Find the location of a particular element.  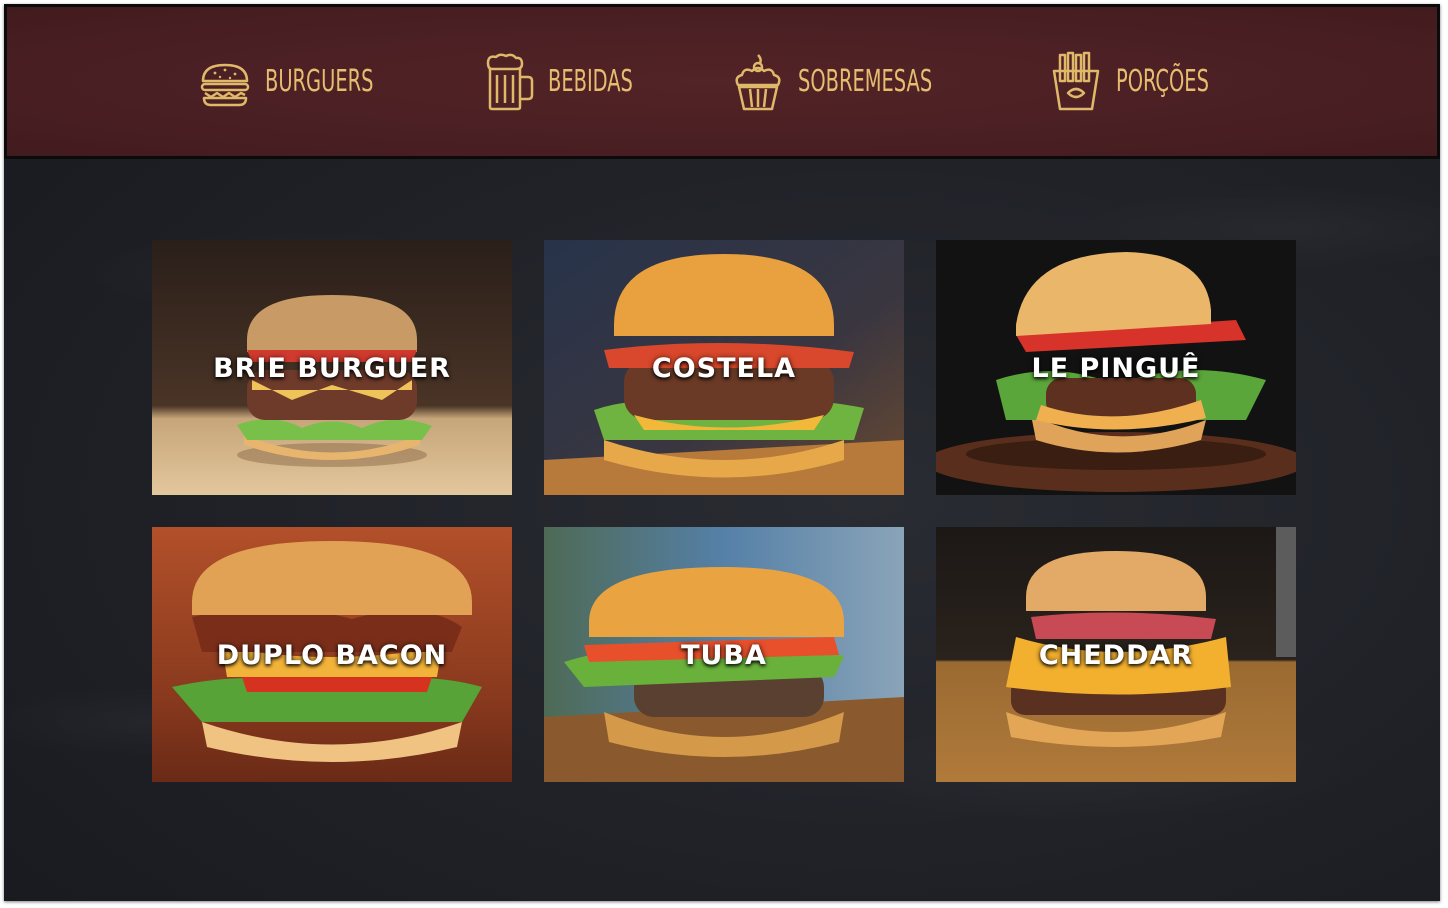

product-name: BRIE BURGUER is located at coordinates (332, 368).